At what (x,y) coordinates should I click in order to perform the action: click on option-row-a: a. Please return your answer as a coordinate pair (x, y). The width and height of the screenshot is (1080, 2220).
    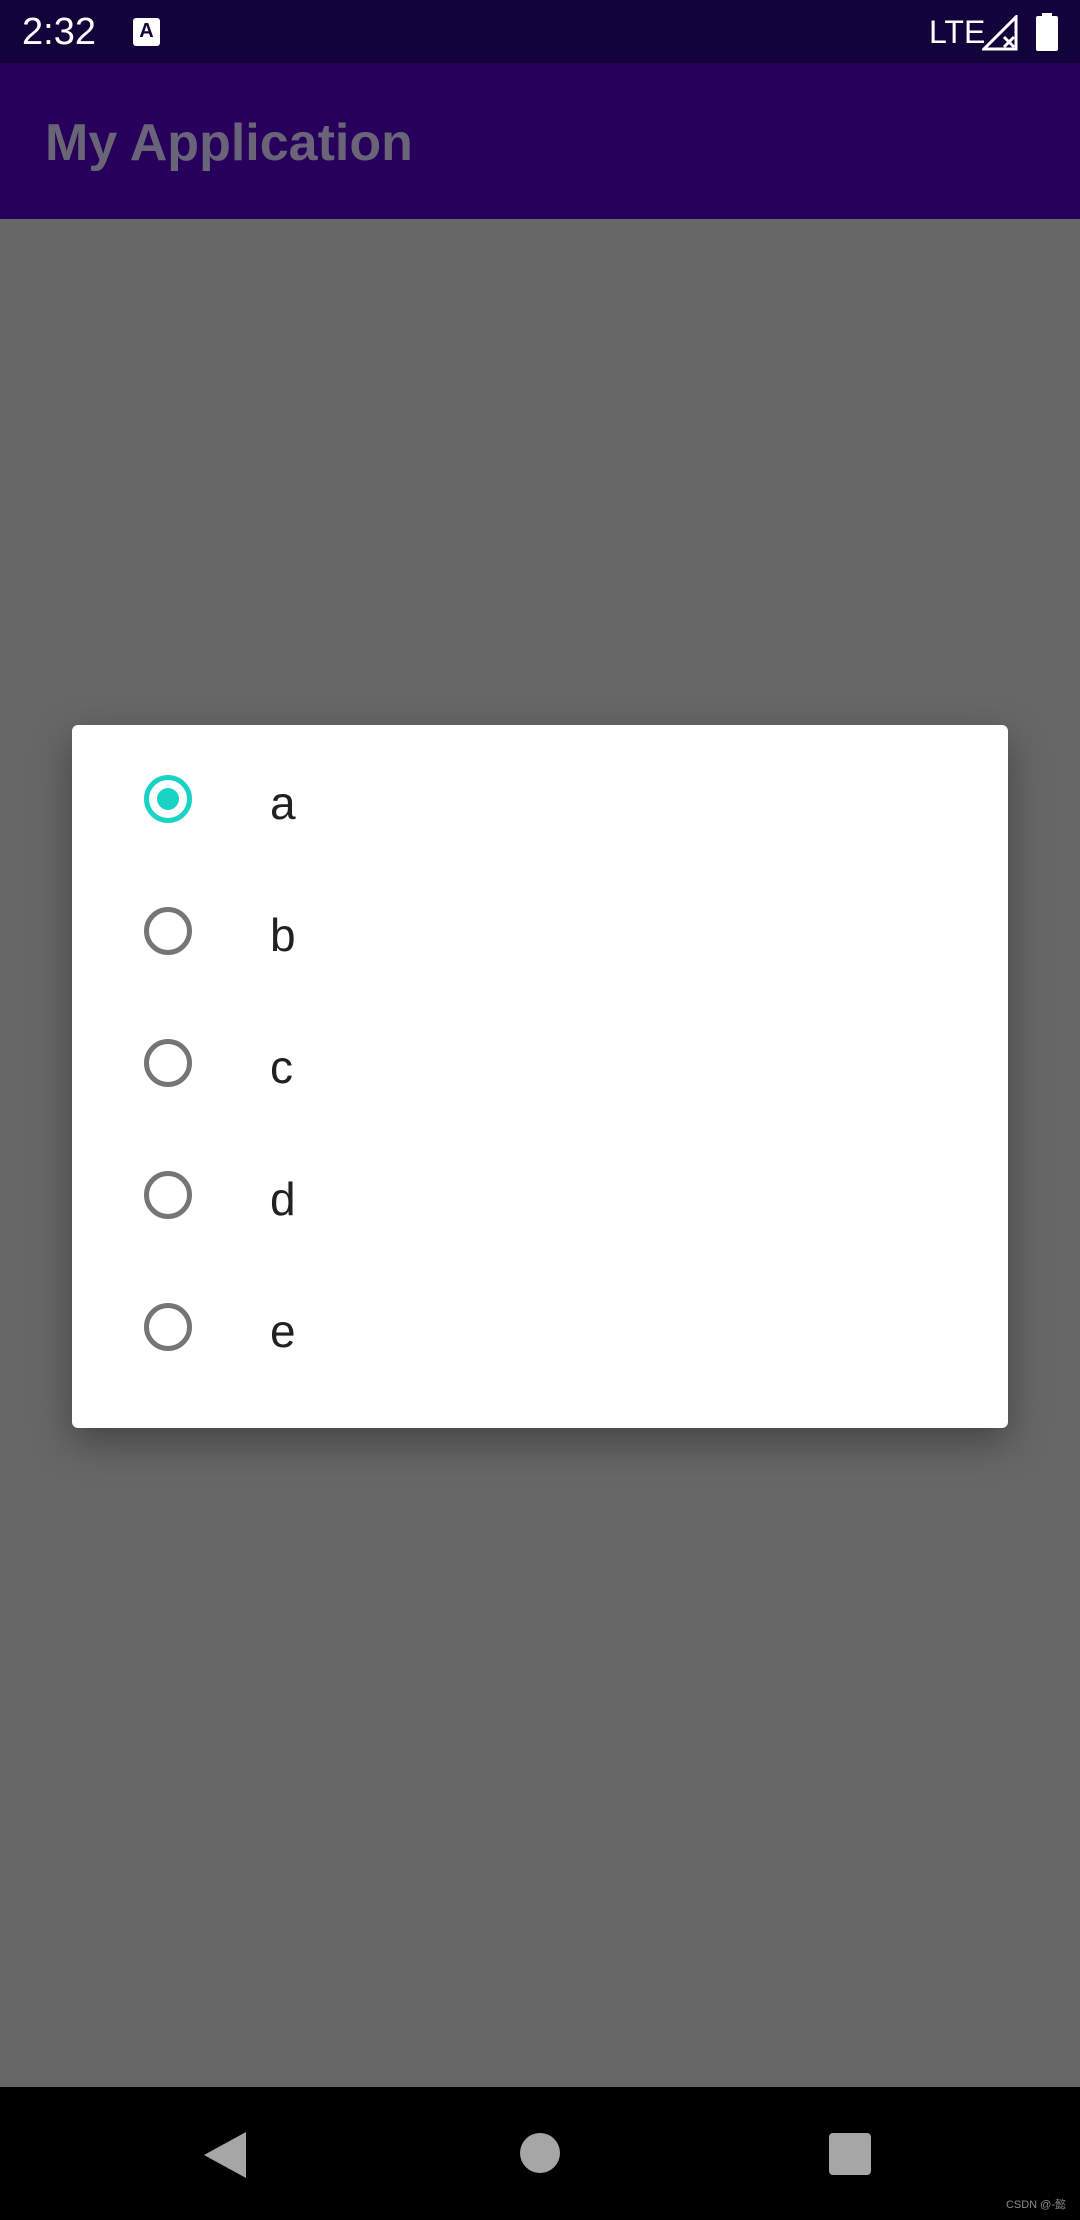
    Looking at the image, I should click on (540, 803).